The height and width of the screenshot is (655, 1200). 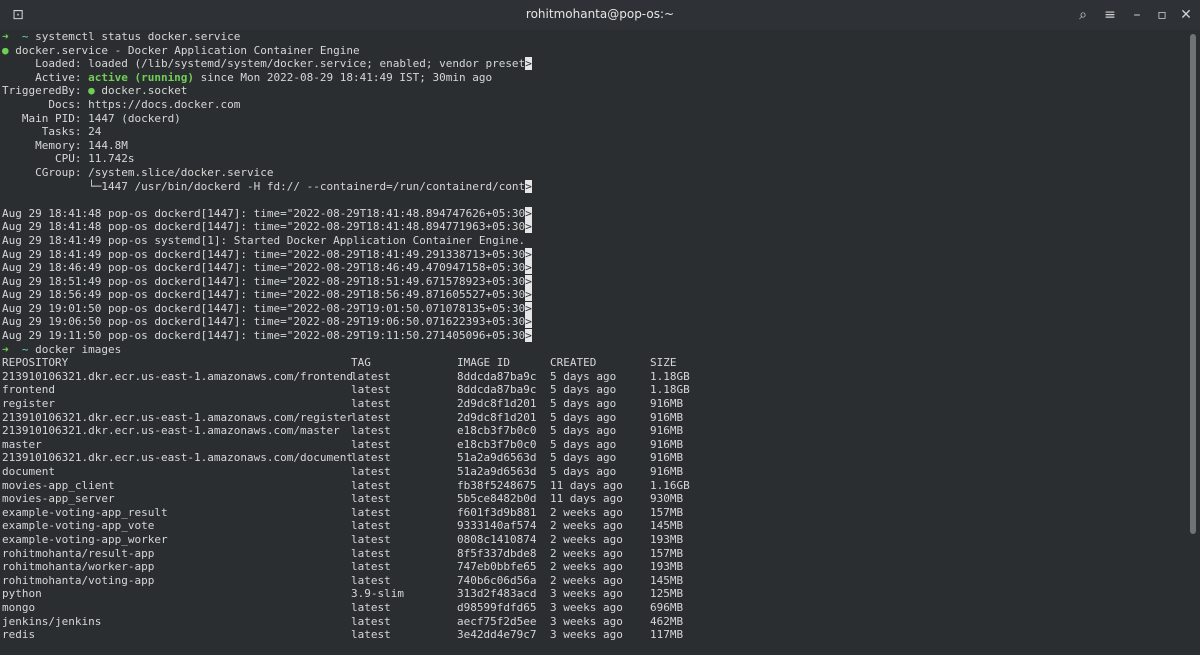 I want to click on image-id-cell: d98599fdfd65, so click(x=497, y=607).